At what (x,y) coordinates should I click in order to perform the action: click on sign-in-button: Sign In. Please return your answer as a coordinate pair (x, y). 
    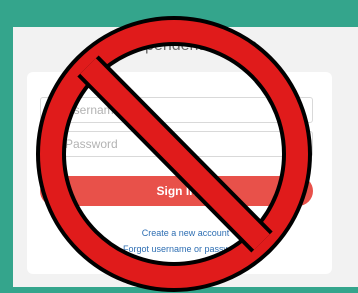
    Looking at the image, I should click on (176, 191).